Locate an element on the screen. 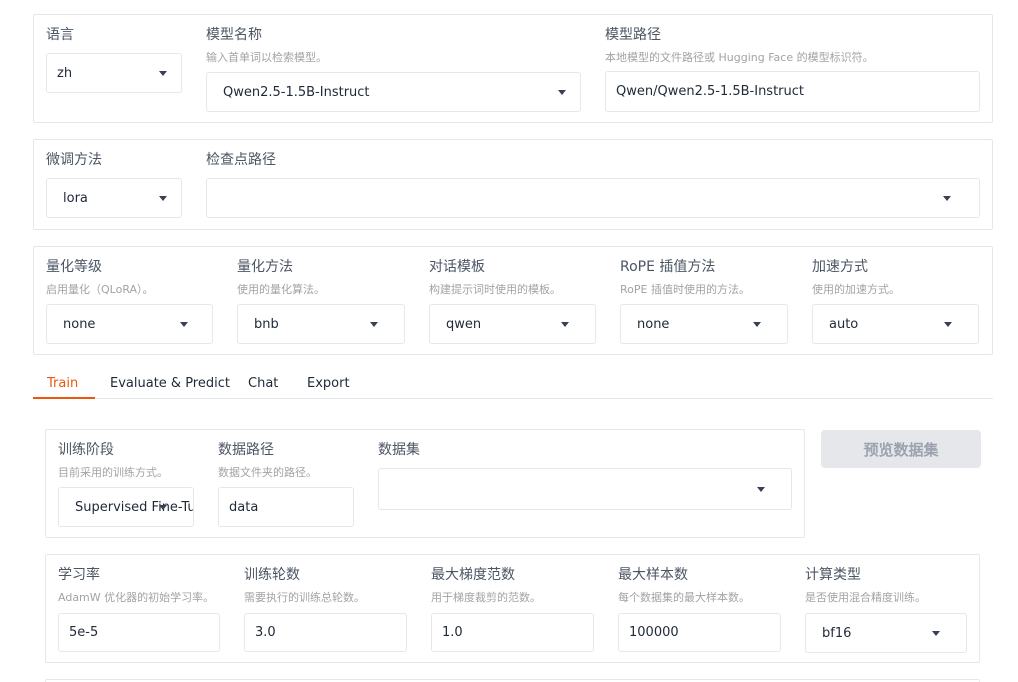  epochs-value: 3.0 is located at coordinates (265, 632).